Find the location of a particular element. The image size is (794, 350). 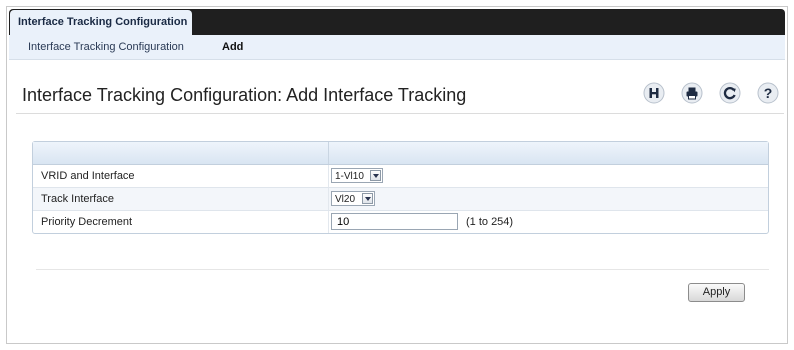

row-priority-decrement: Priority Decrement (1 to 254) is located at coordinates (400, 222).